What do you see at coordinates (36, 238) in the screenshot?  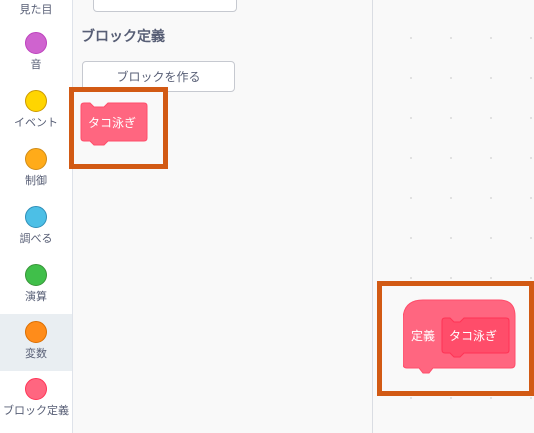 I see `category-sensing-label: 調べる` at bounding box center [36, 238].